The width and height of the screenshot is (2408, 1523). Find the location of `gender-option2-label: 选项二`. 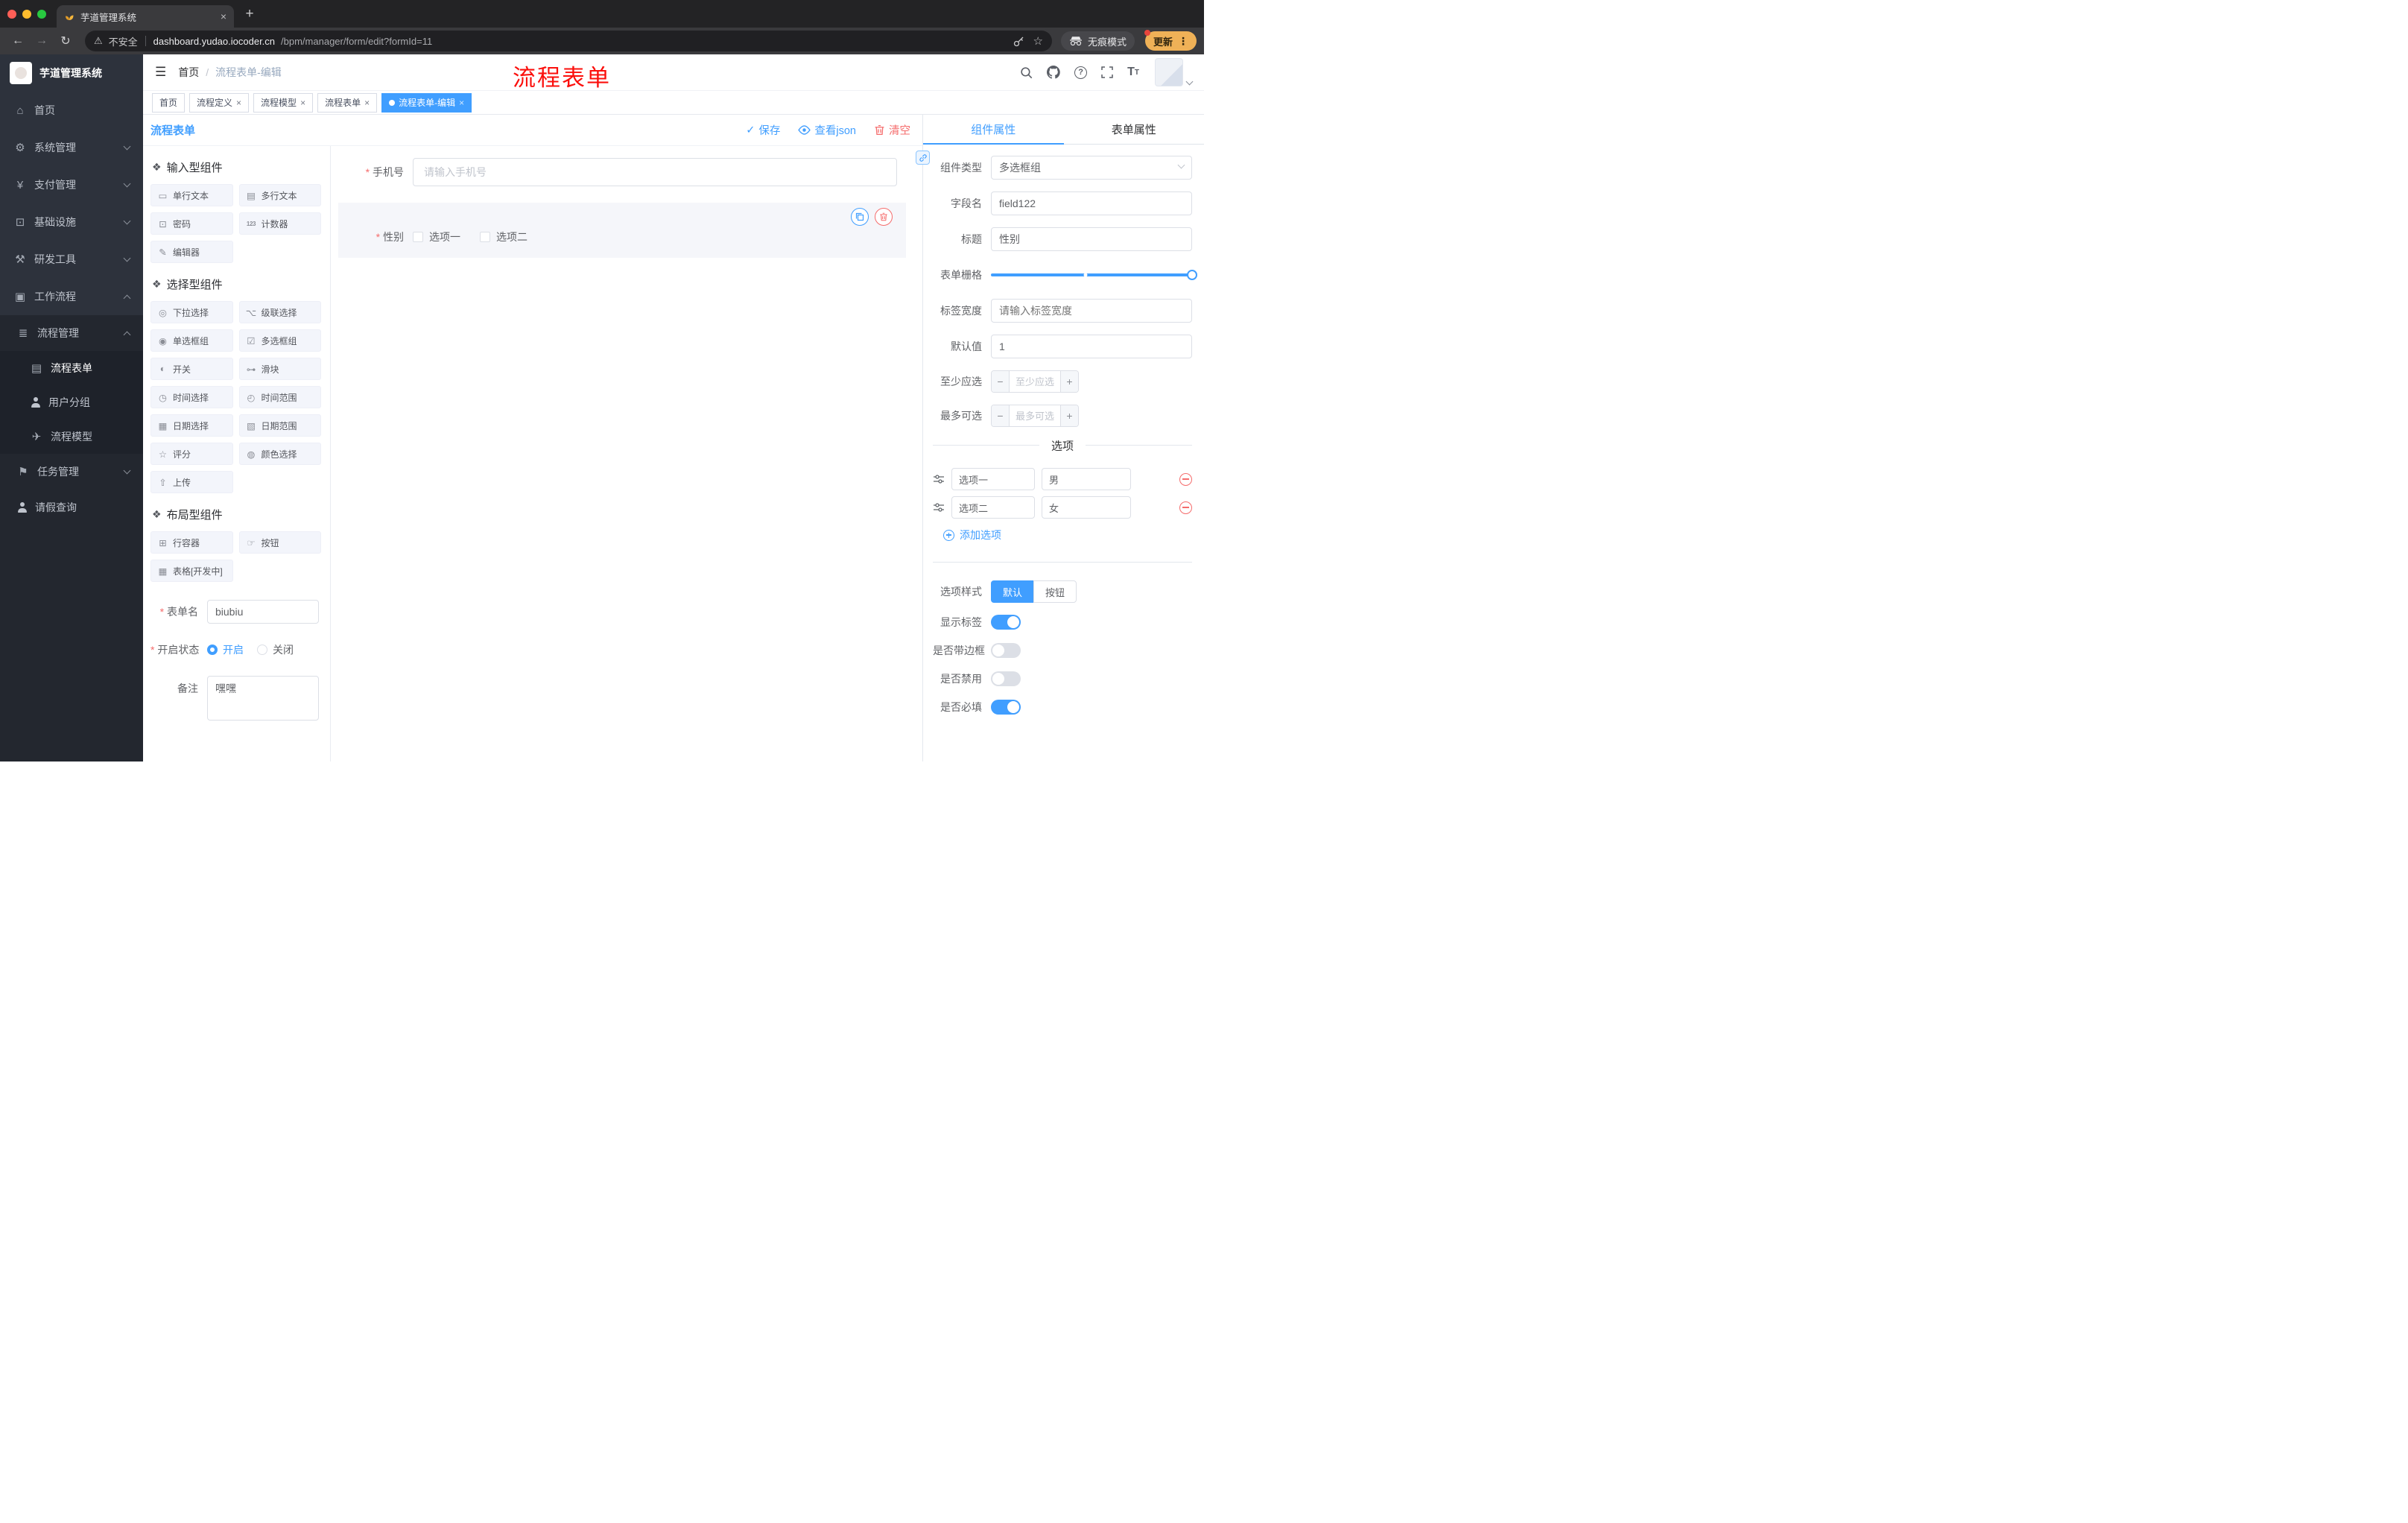

gender-option2-label: 选项二 is located at coordinates (511, 236).